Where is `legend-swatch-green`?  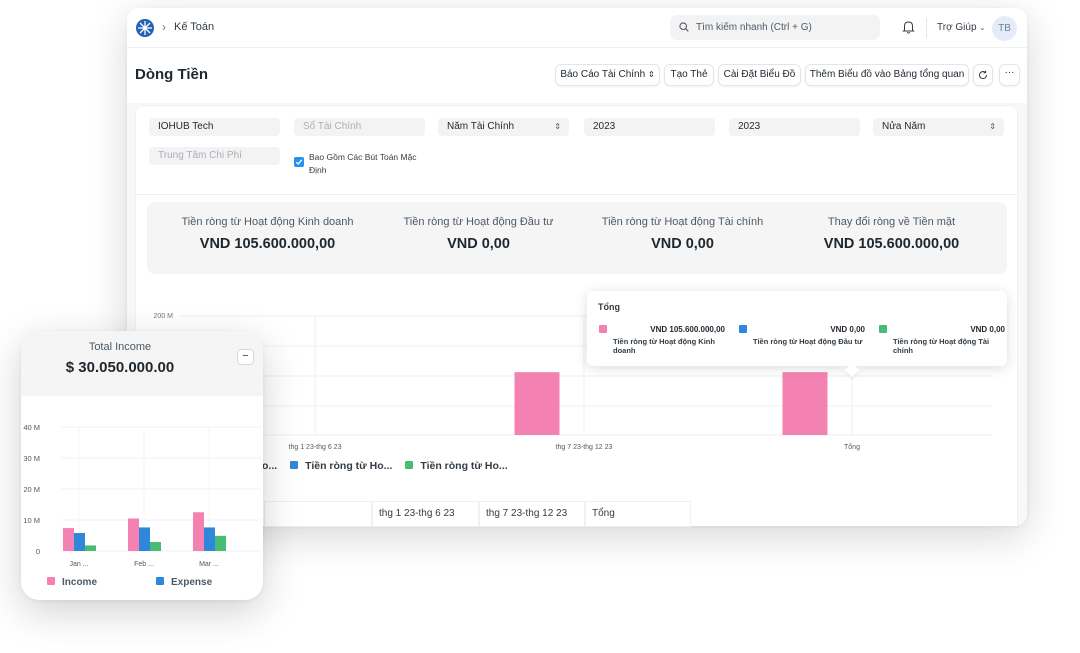 legend-swatch-green is located at coordinates (409, 465).